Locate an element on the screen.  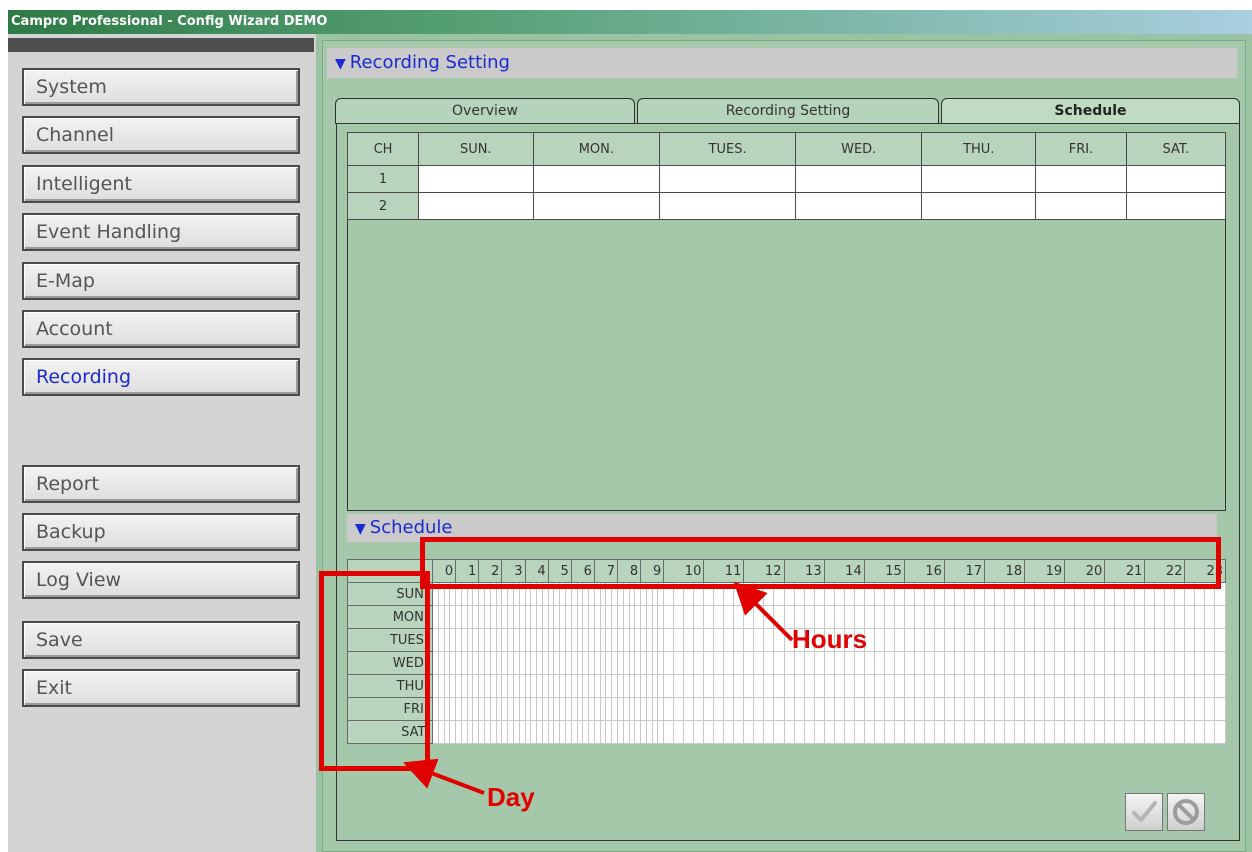
apply-button is located at coordinates (1144, 812).